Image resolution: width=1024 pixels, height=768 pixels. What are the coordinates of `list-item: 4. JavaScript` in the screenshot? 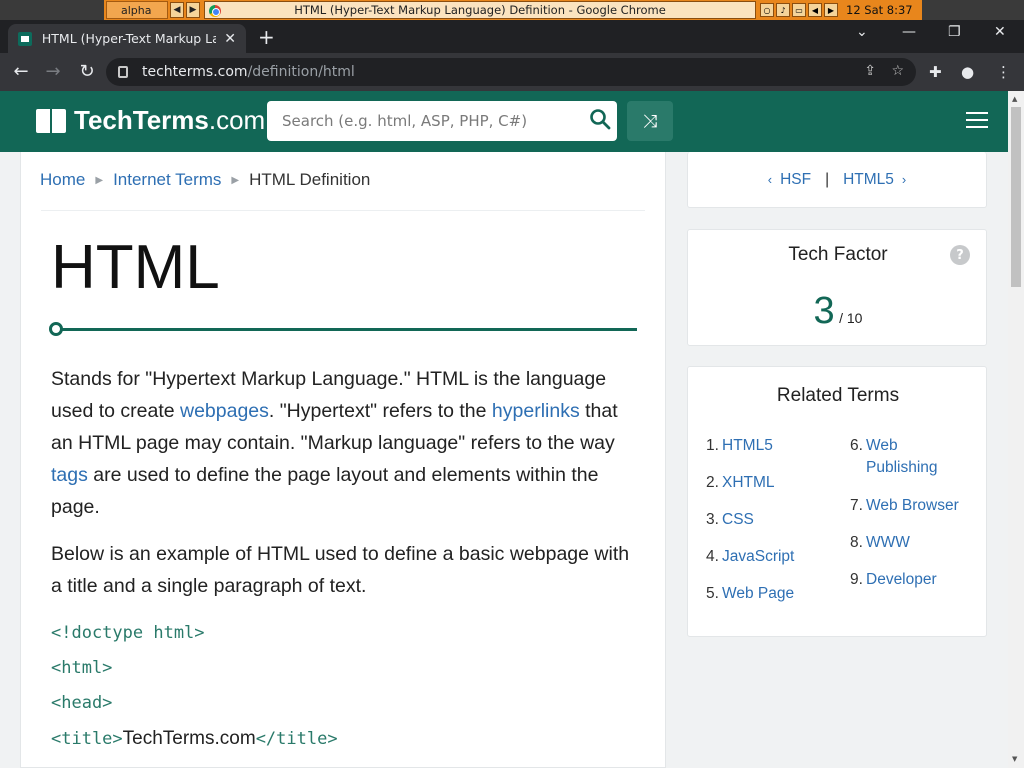 It's located at (771, 557).